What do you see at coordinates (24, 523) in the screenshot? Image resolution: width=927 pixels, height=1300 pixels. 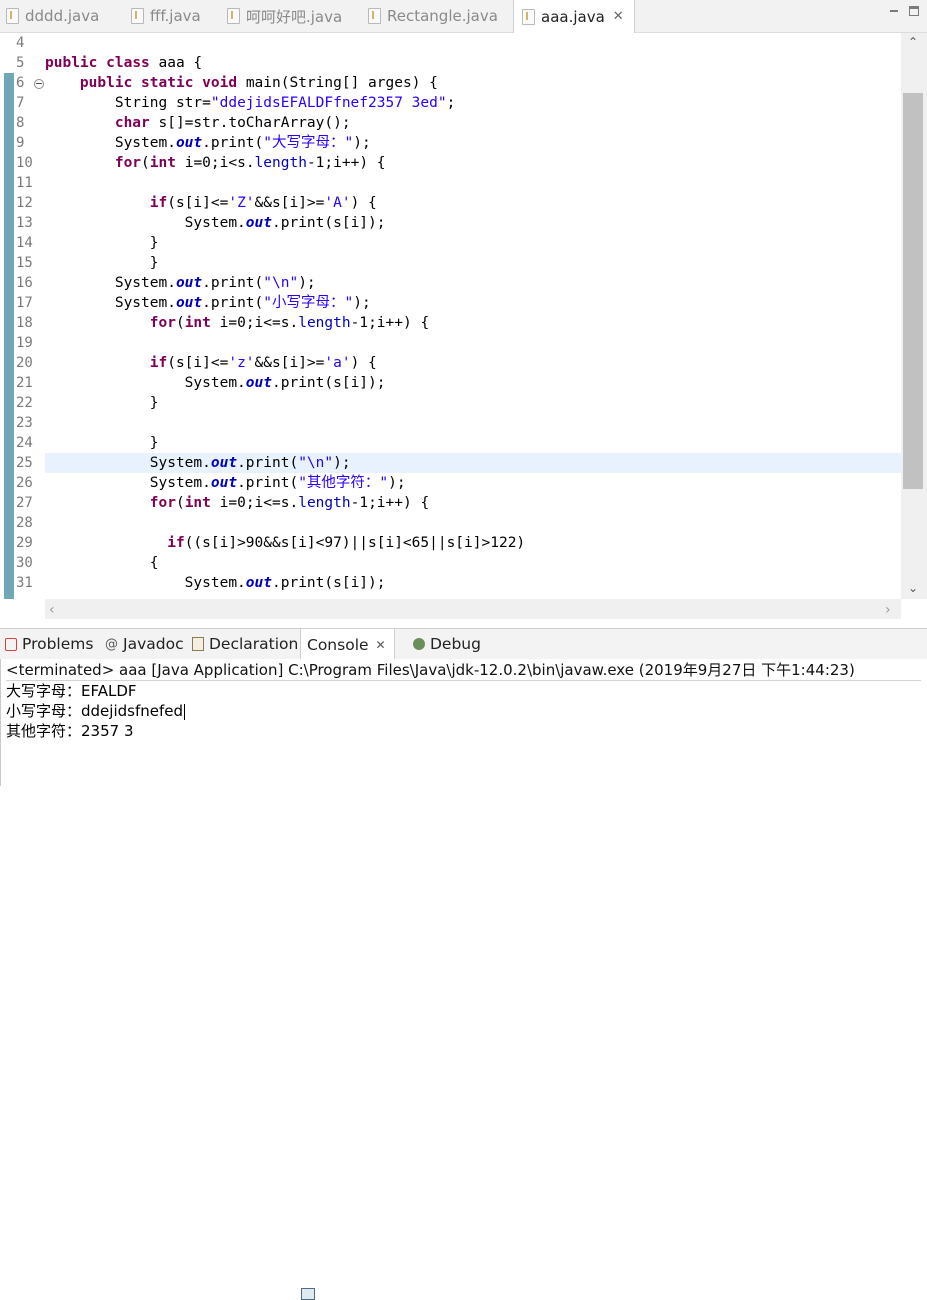 I see `line-number: 28` at bounding box center [24, 523].